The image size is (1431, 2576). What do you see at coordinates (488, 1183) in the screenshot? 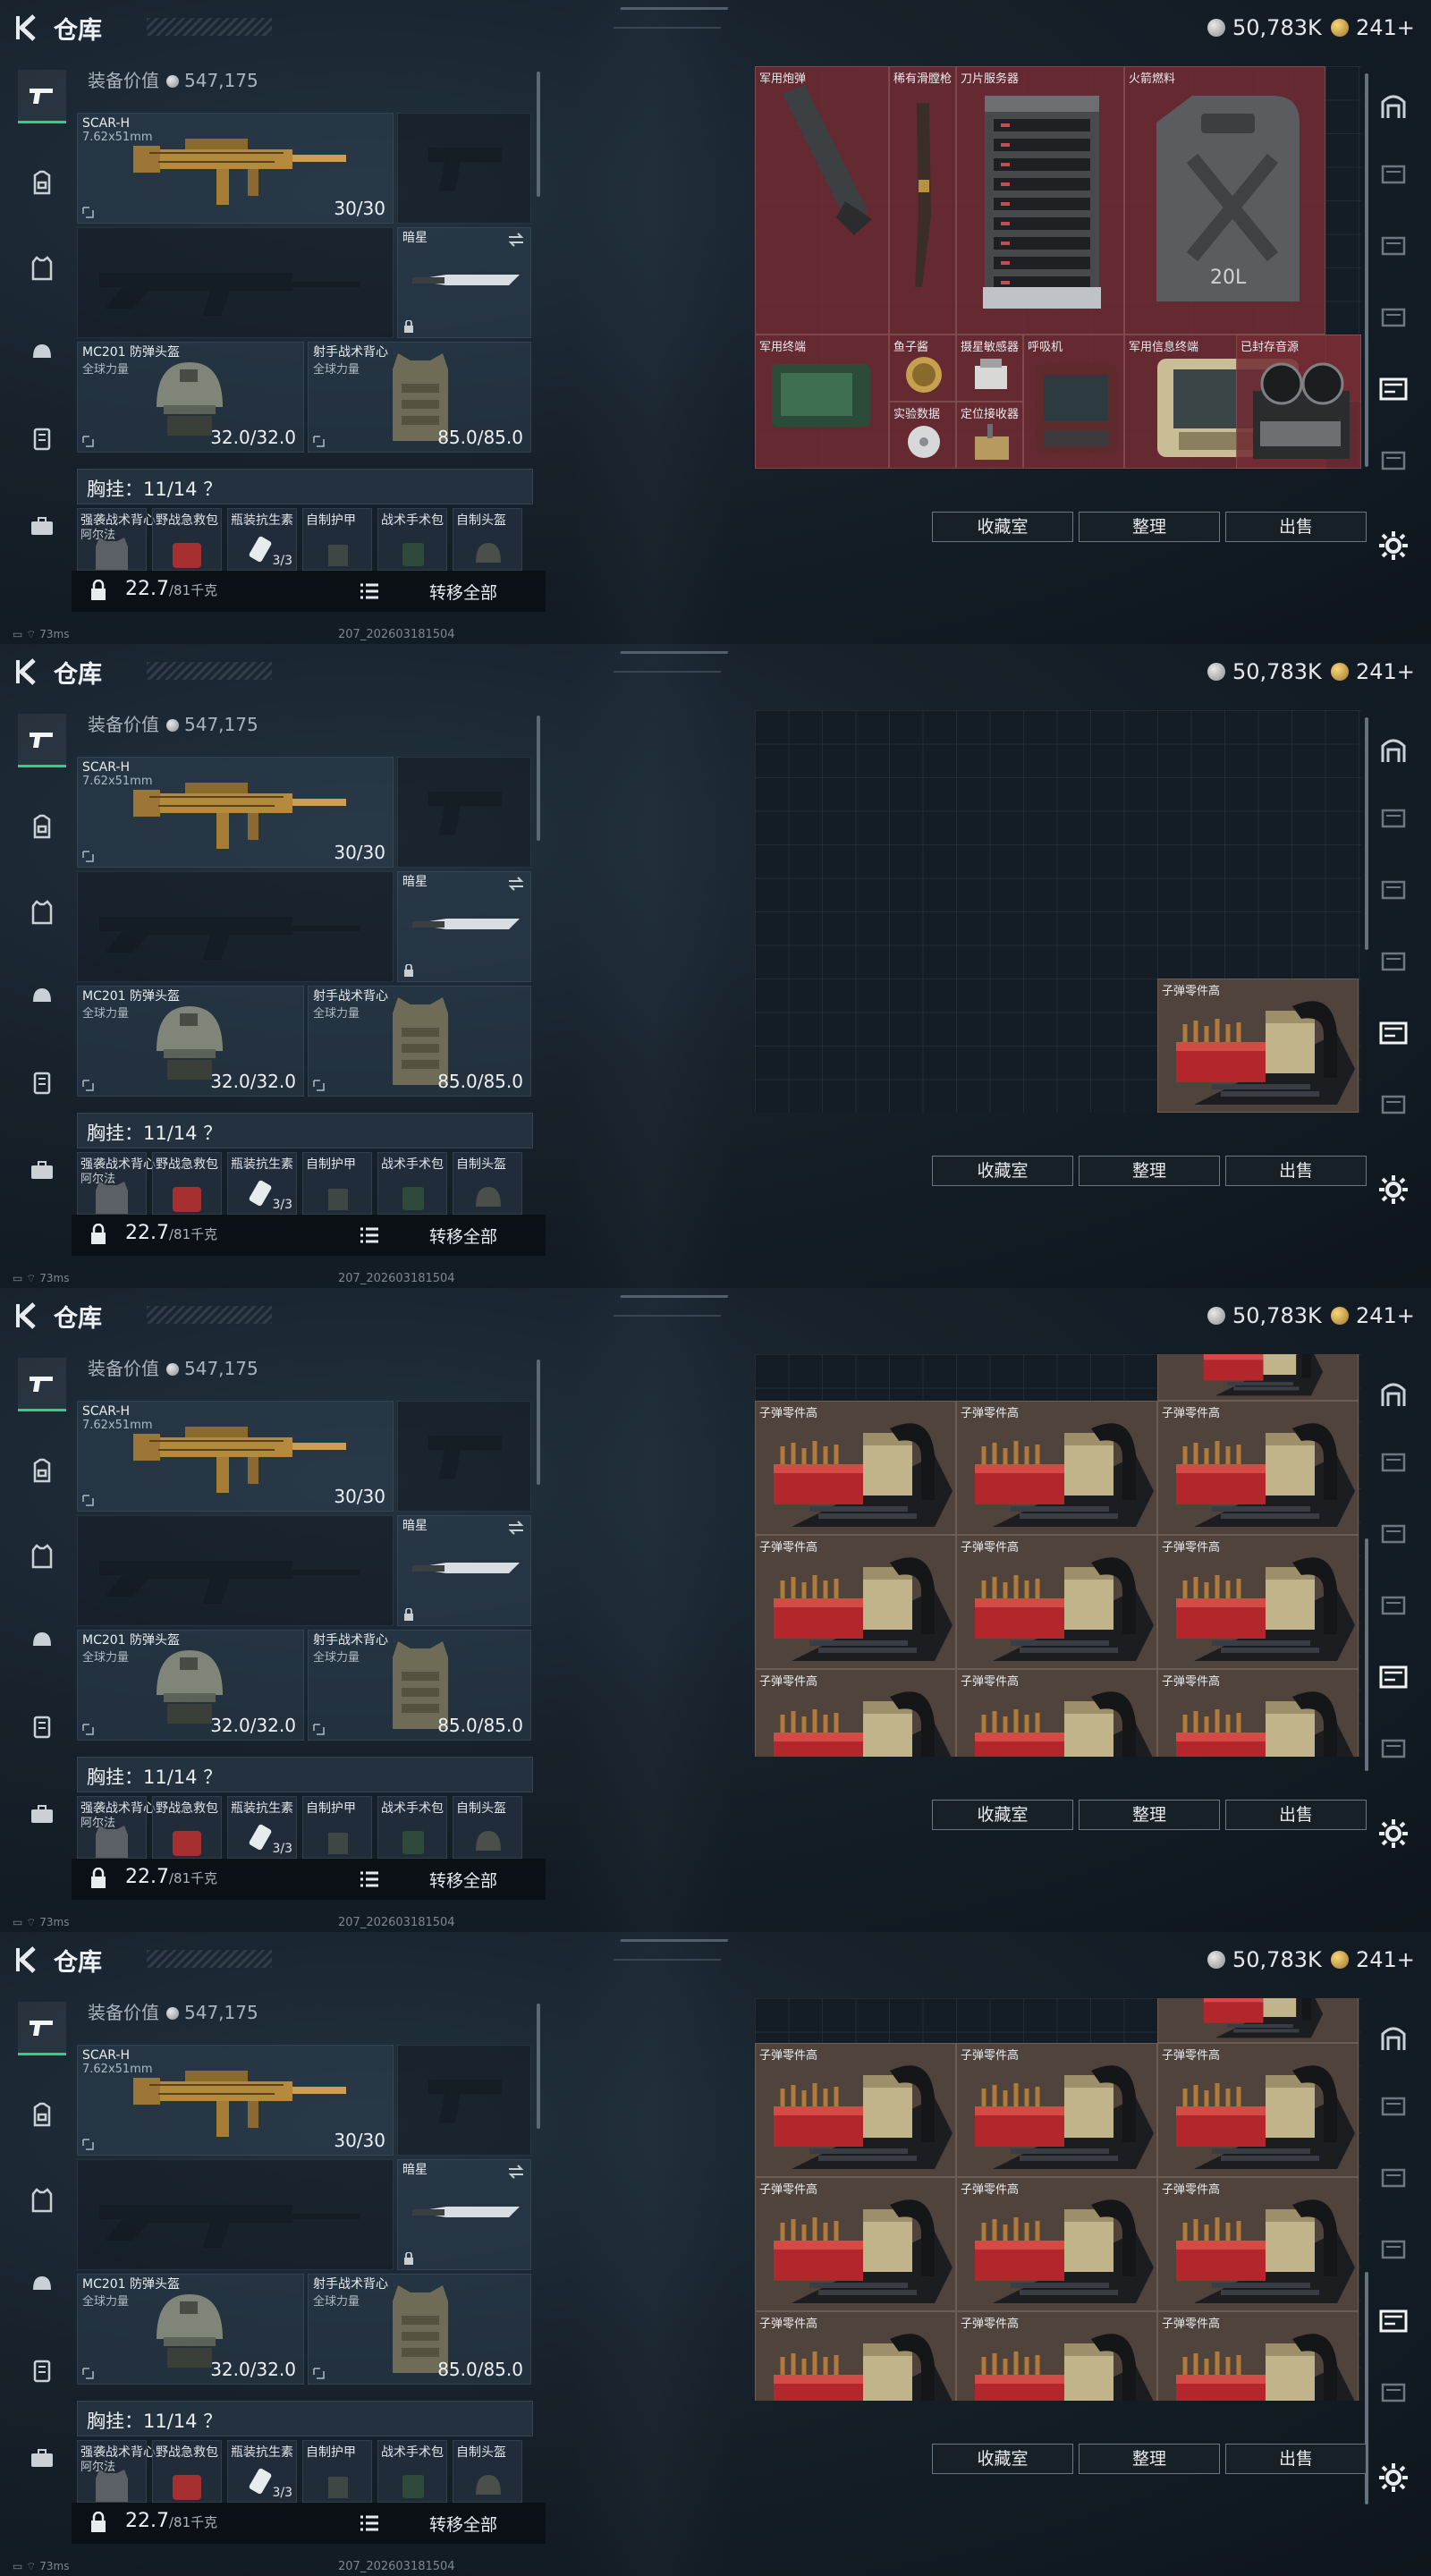
I see `rig-pouch-slot: 自制头盔` at bounding box center [488, 1183].